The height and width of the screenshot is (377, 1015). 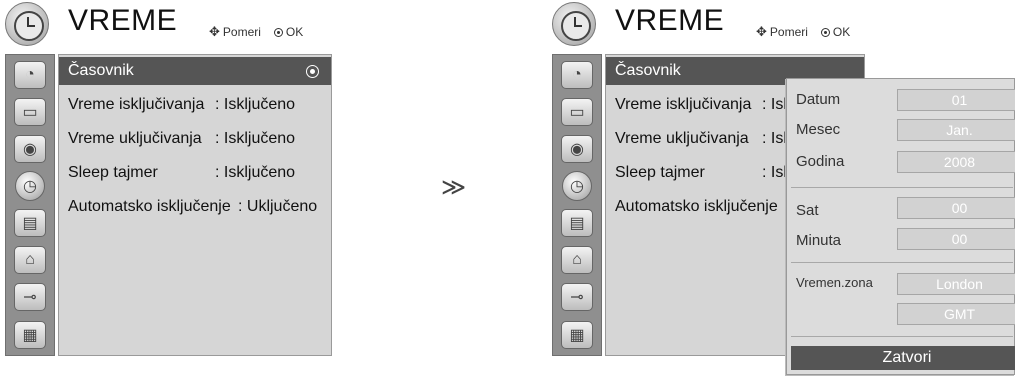 I want to click on menu-row-off-time: Vreme isključivanja : Isključeno, so click(x=195, y=105).